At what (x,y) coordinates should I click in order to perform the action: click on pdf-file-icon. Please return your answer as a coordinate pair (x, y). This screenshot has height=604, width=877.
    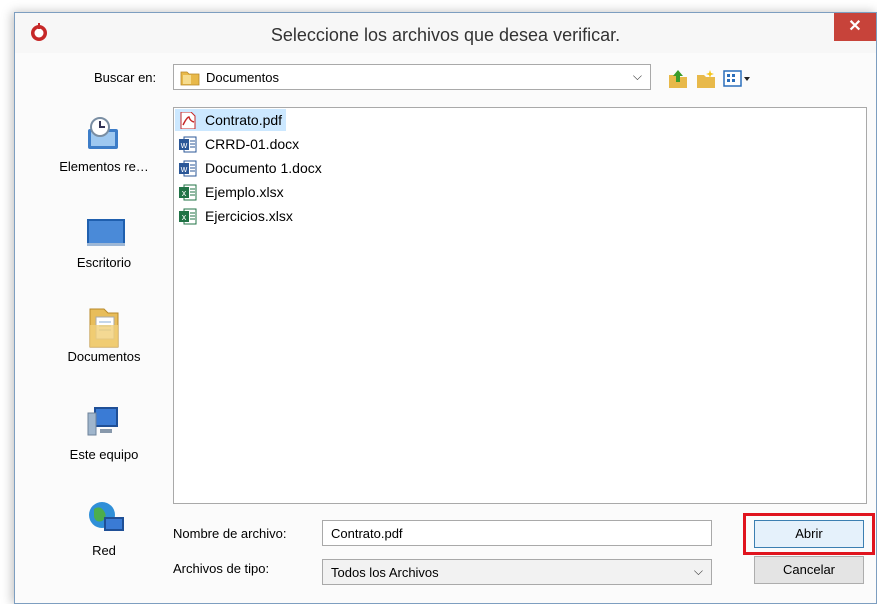
    Looking at the image, I should click on (188, 120).